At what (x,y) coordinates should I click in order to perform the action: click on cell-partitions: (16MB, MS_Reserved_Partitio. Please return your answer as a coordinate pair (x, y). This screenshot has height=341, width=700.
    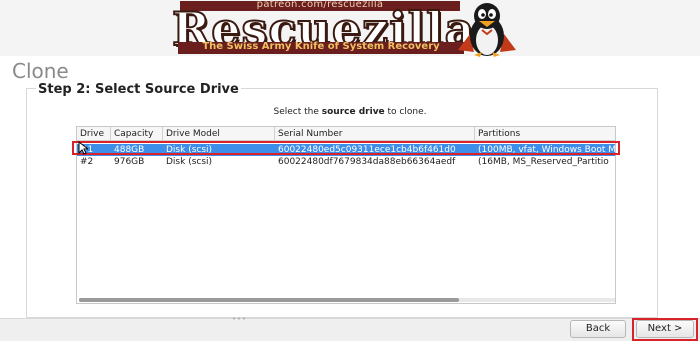
    Looking at the image, I should click on (543, 162).